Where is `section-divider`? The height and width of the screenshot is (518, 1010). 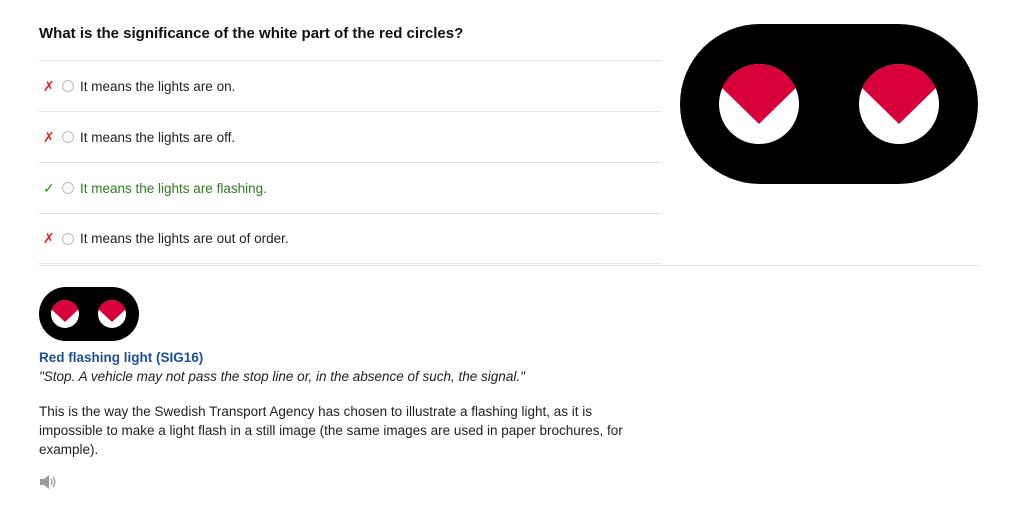 section-divider is located at coordinates (509, 265).